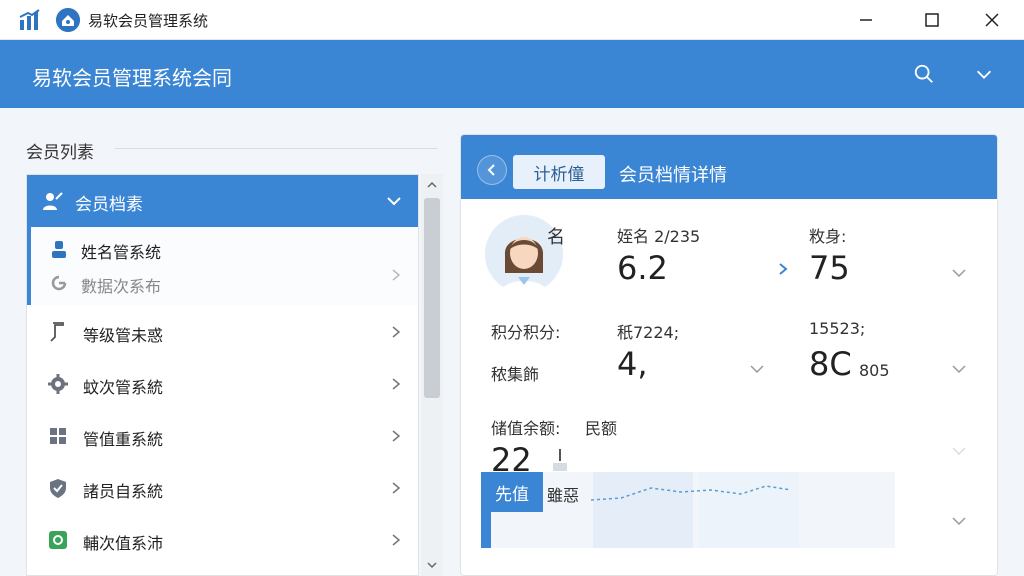 The width and height of the screenshot is (1024, 576). I want to click on detail-header: 计析僮 会员档情详情, so click(729, 167).